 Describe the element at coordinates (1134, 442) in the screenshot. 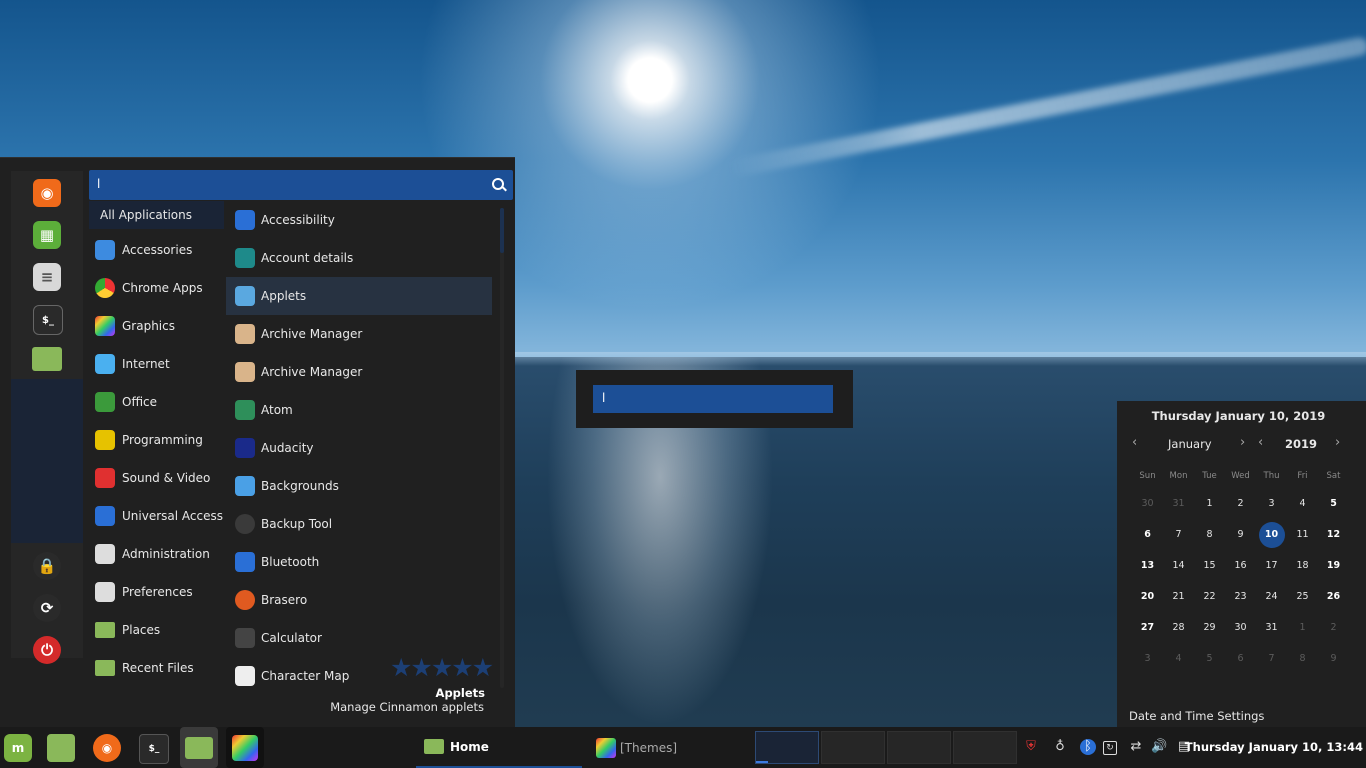

I see `prev-month-icon: ‹` at that location.